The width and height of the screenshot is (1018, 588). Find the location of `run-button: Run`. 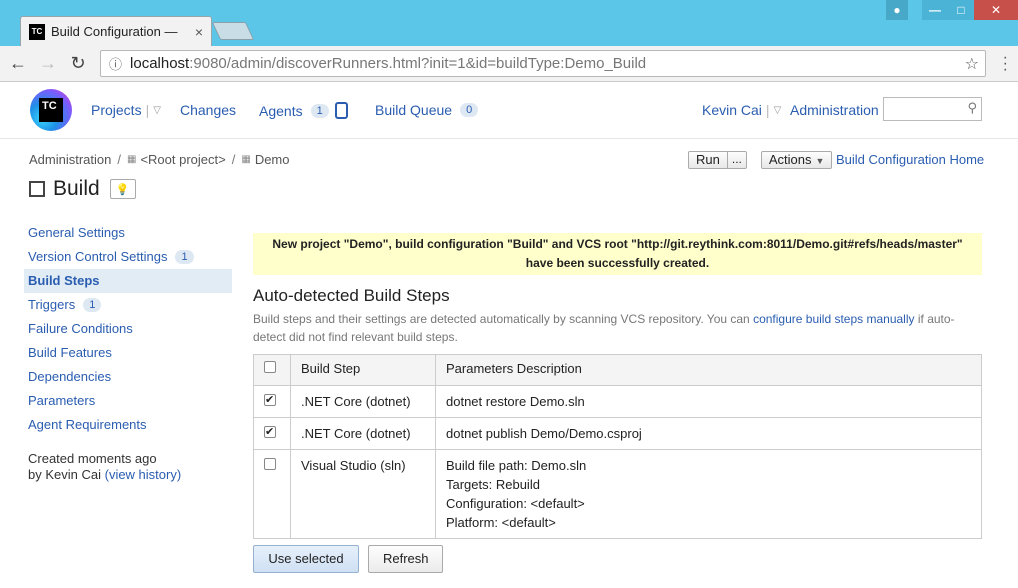

run-button: Run is located at coordinates (708, 160).